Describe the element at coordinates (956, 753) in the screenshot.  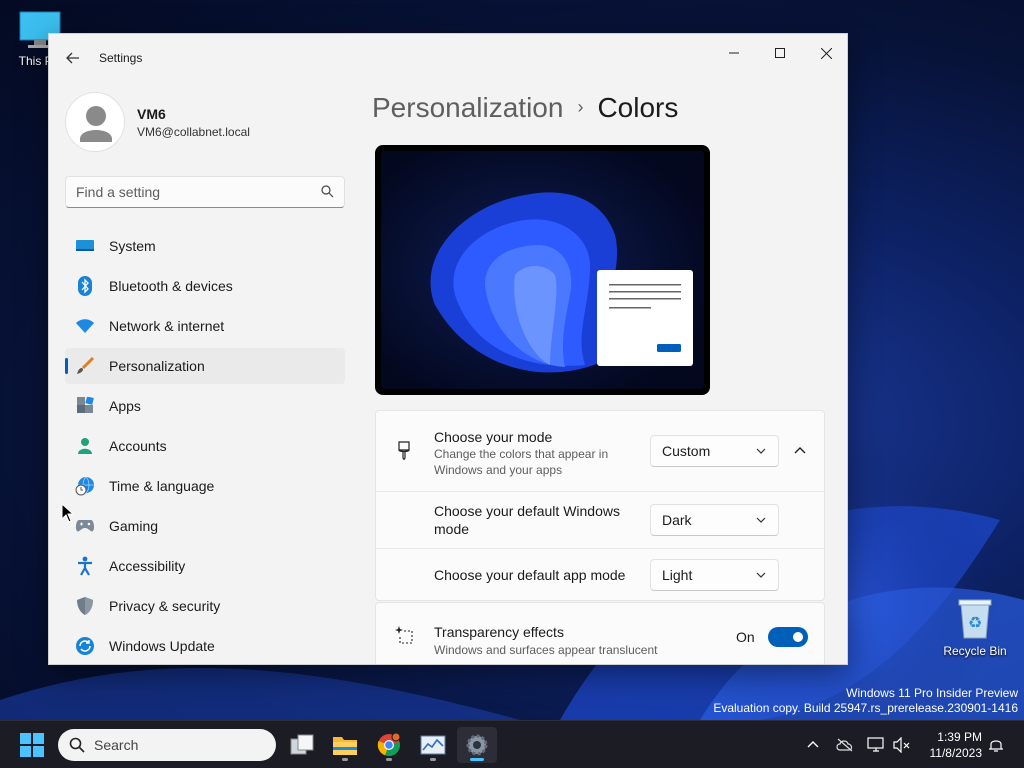
I see `clock-date: 11/8/2023` at that location.